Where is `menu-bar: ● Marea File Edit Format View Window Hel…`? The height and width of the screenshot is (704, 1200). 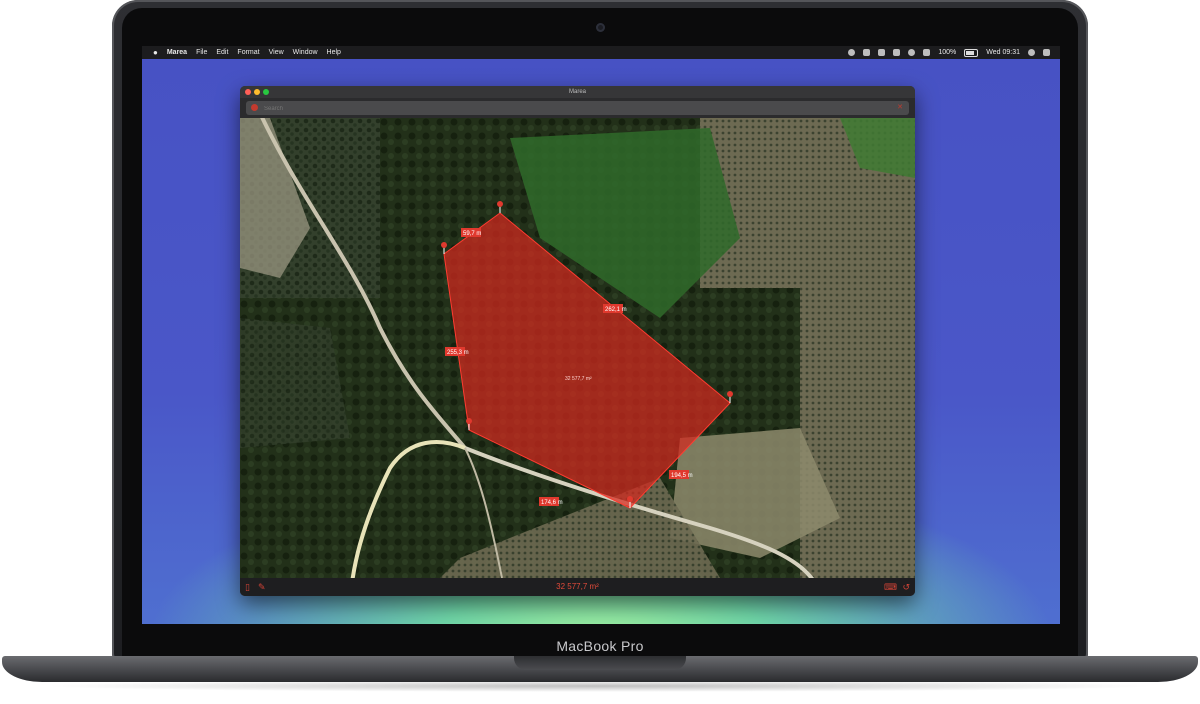
menu-bar: ● Marea File Edit Format View Window Hel… is located at coordinates (601, 52).